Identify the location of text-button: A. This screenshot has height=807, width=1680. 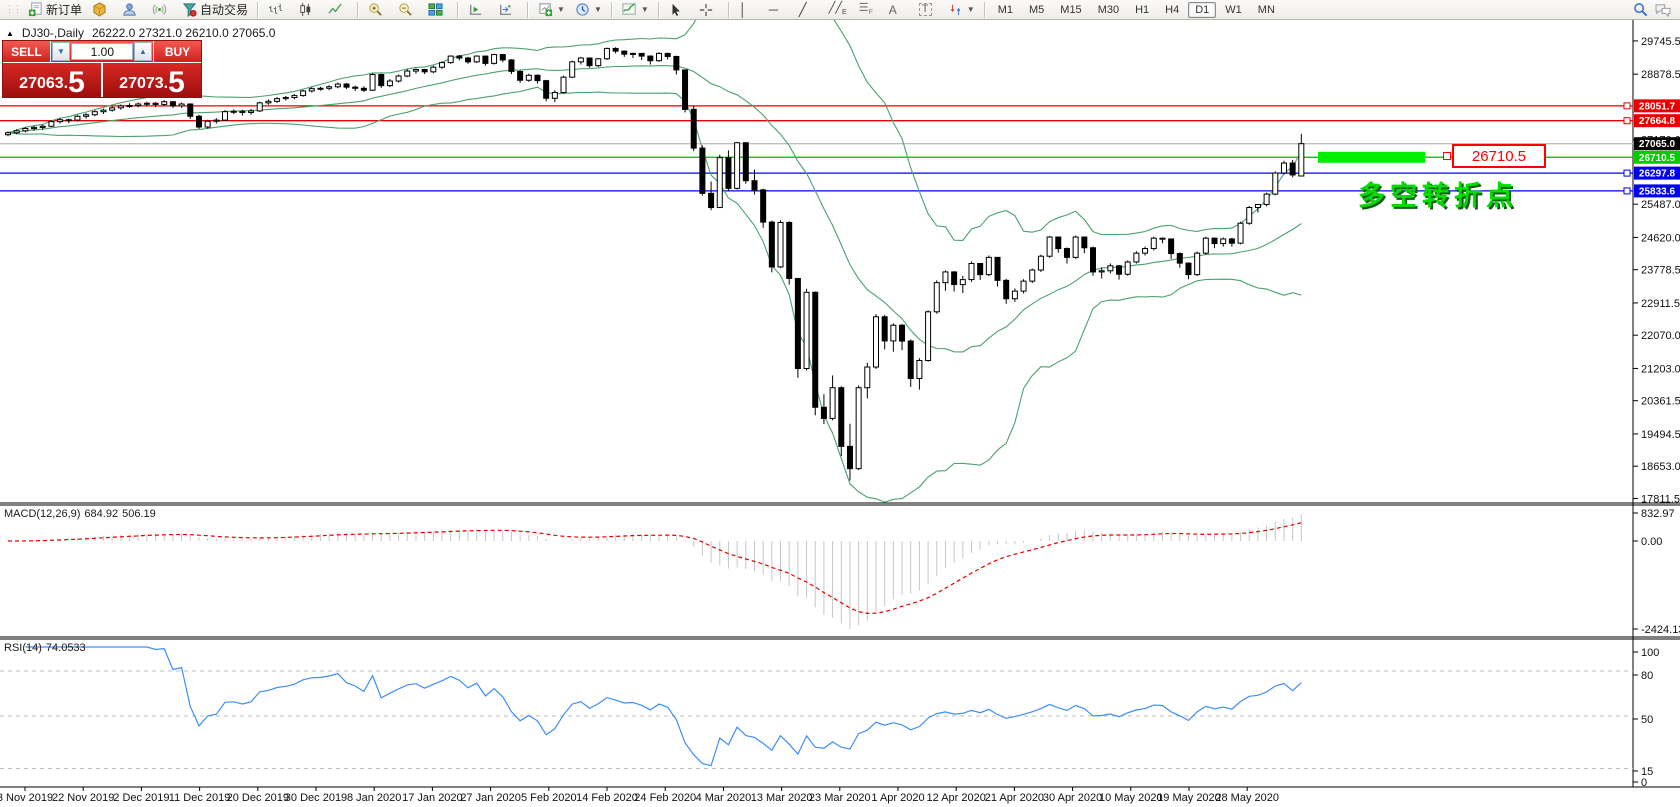
(899, 10).